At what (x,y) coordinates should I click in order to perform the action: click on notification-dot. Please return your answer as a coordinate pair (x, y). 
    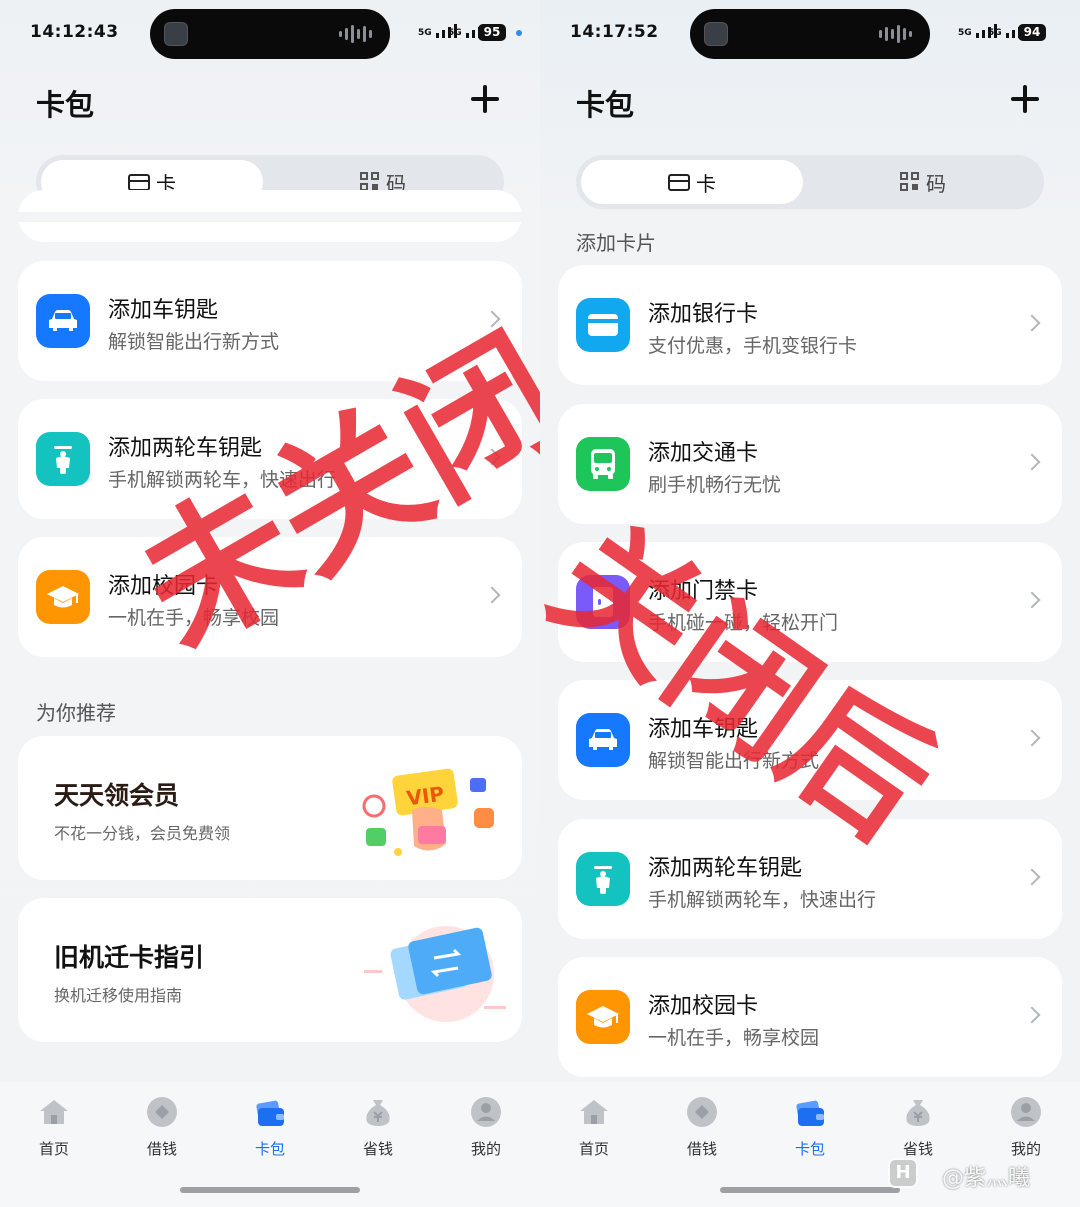
    Looking at the image, I should click on (519, 33).